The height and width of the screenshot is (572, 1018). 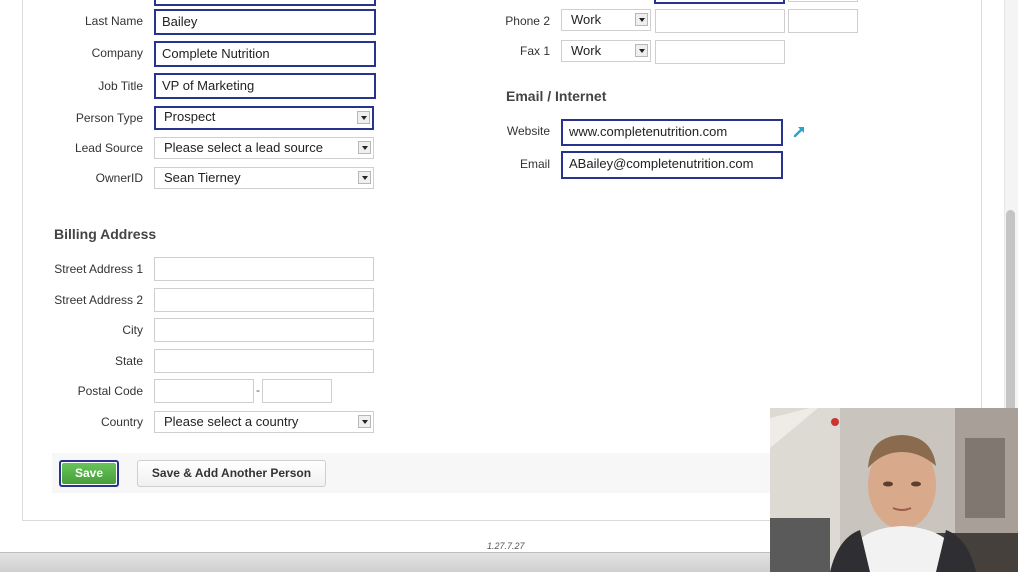 What do you see at coordinates (823, 1) in the screenshot?
I see `phone1-ext-field-partial` at bounding box center [823, 1].